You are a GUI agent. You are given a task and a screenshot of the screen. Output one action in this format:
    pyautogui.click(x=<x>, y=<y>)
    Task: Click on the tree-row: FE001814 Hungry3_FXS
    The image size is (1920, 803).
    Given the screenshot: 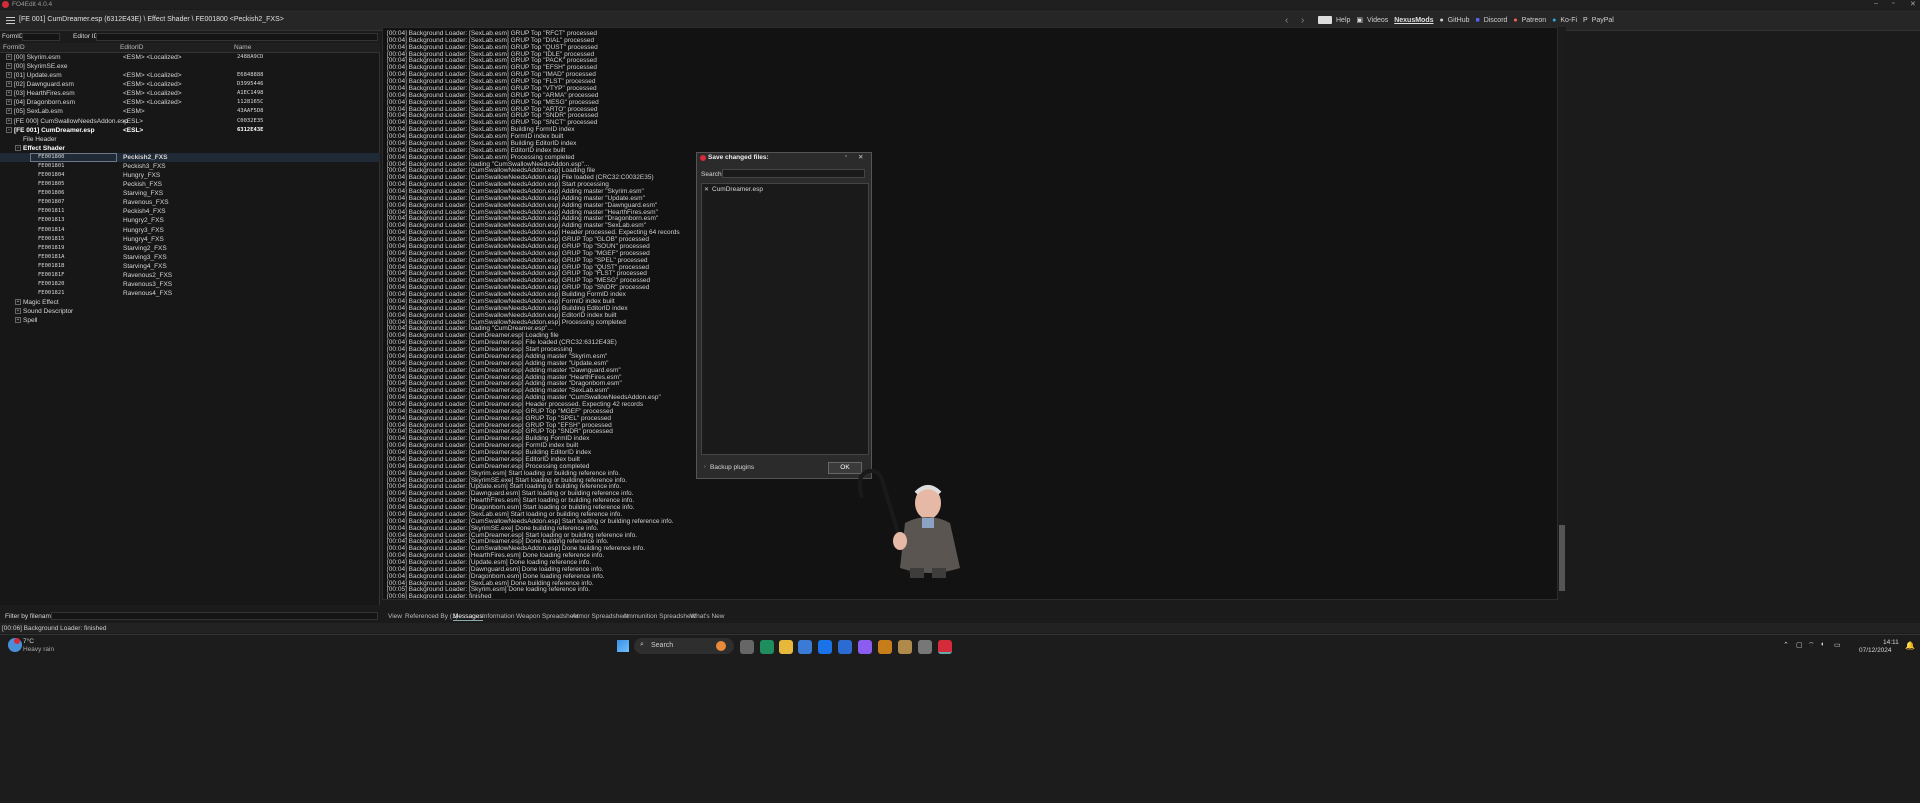 What is the action you would take?
    pyautogui.click(x=190, y=230)
    